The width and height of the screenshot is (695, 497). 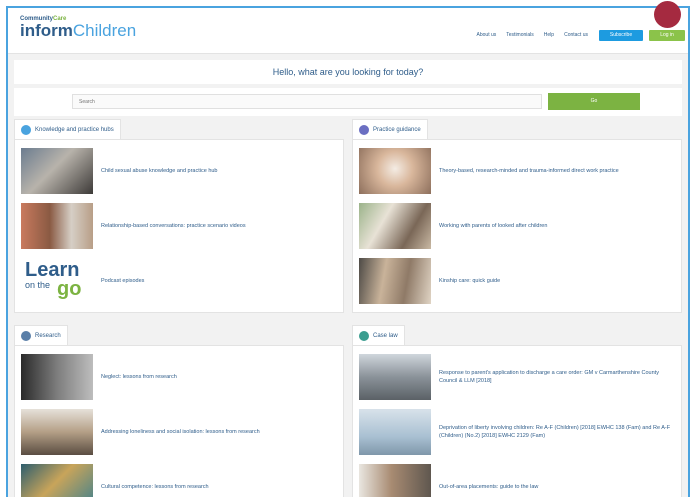 What do you see at coordinates (179, 377) in the screenshot?
I see `list-item: Neglect: lessons from research` at bounding box center [179, 377].